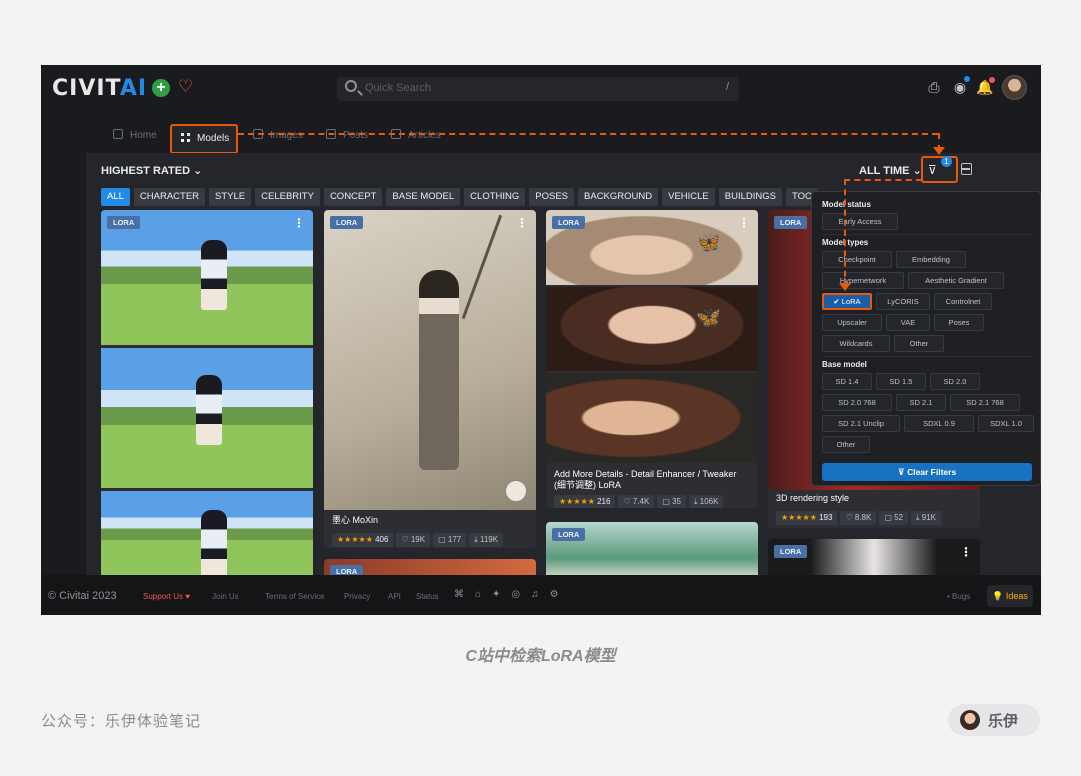 The width and height of the screenshot is (1081, 776). I want to click on search-input: Quick Search /, so click(538, 89).